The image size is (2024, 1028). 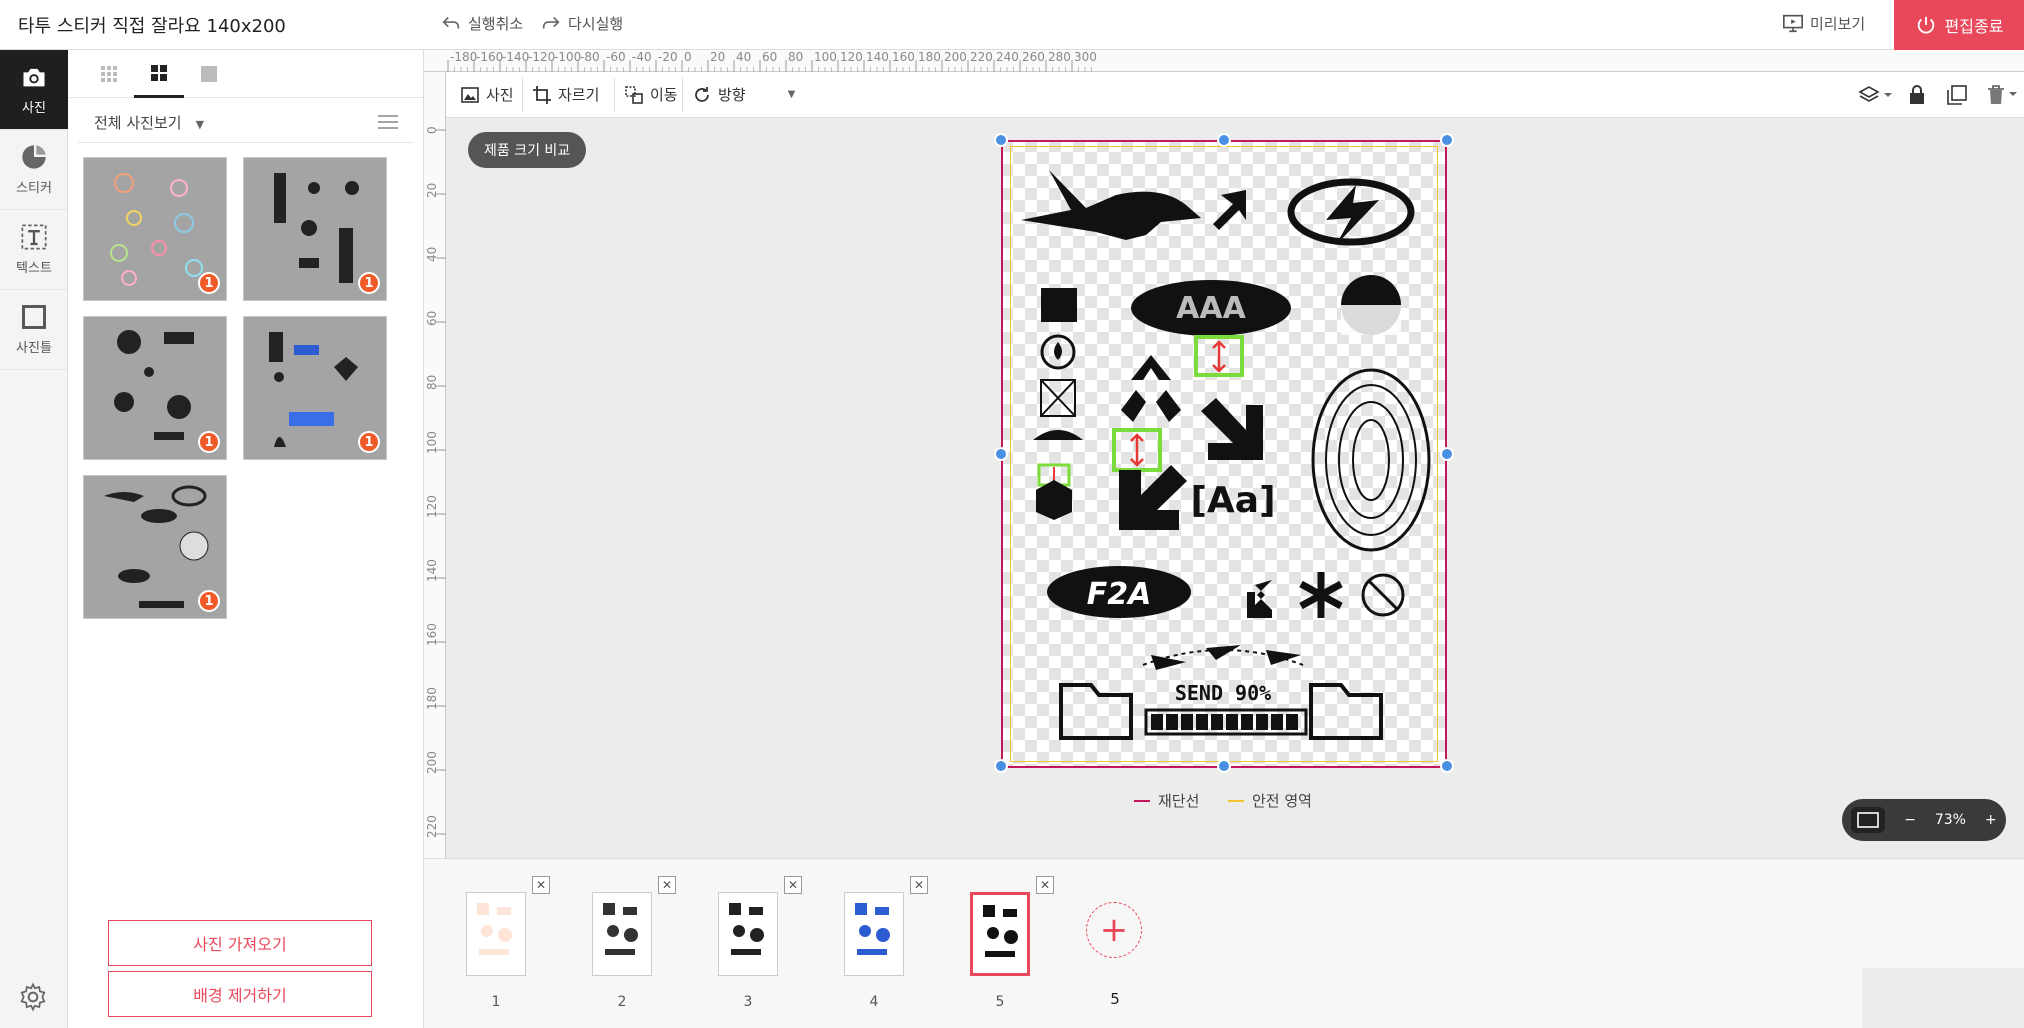 I want to click on remove-background-button: 배경 제거하기, so click(x=240, y=994).